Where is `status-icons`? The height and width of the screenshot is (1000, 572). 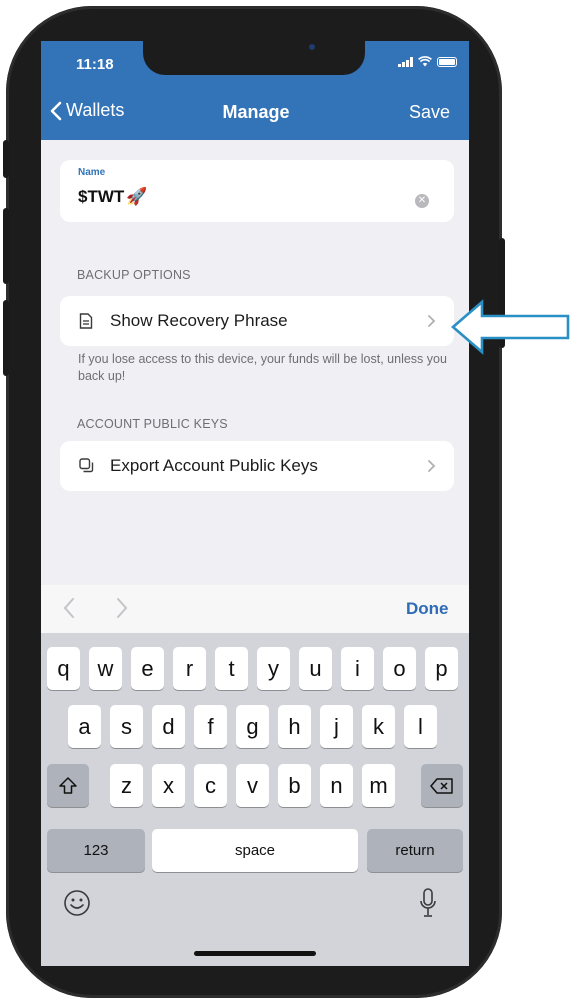
status-icons is located at coordinates (427, 61).